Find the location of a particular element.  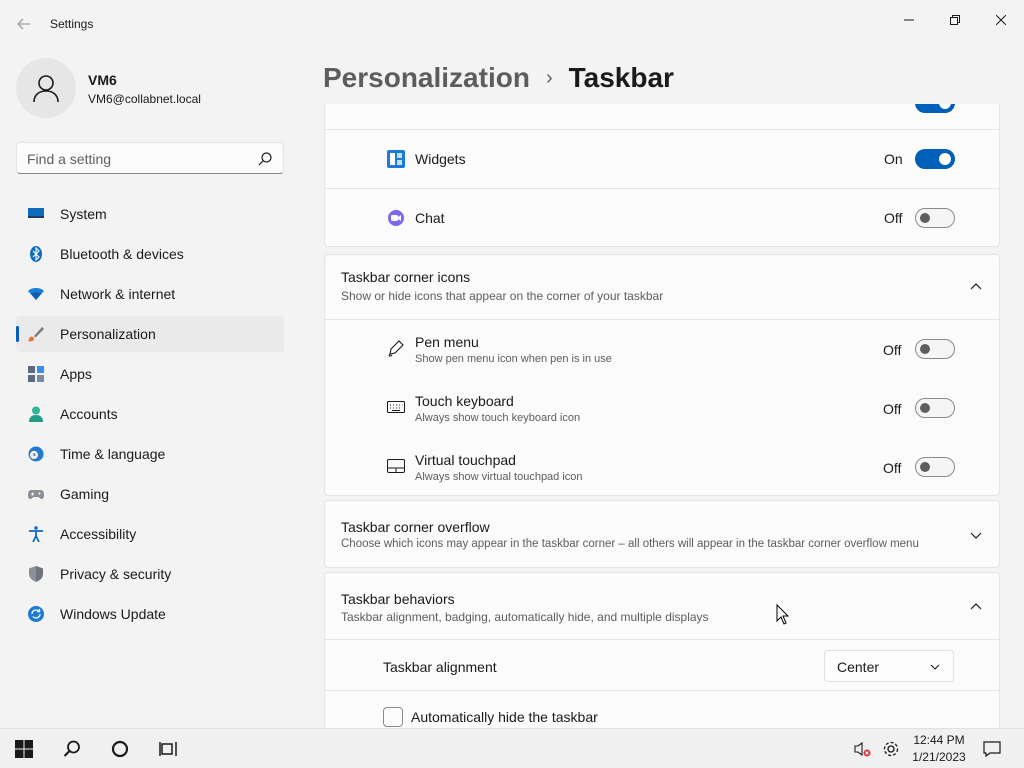

pen-icon is located at coordinates (396, 348).